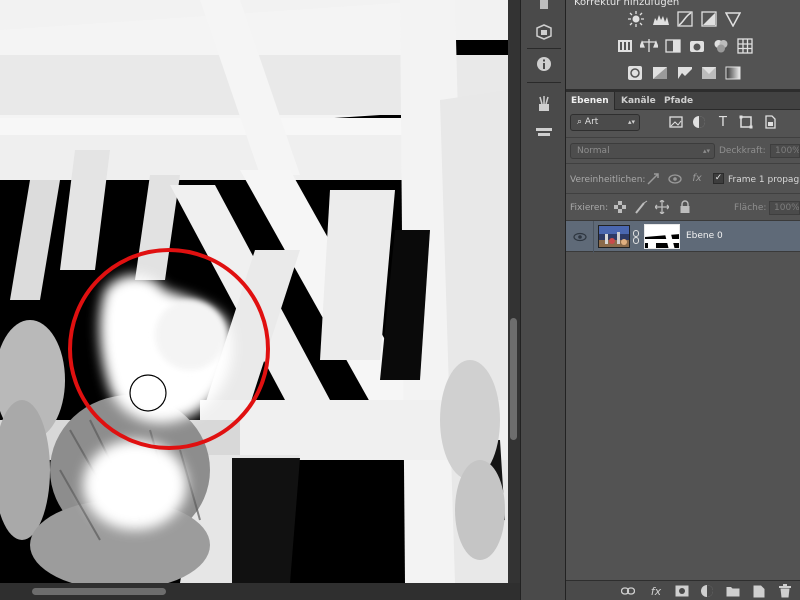 Image resolution: width=800 pixels, height=600 pixels. Describe the element at coordinates (676, 122) in the screenshot. I see `image-filter-icon` at that location.